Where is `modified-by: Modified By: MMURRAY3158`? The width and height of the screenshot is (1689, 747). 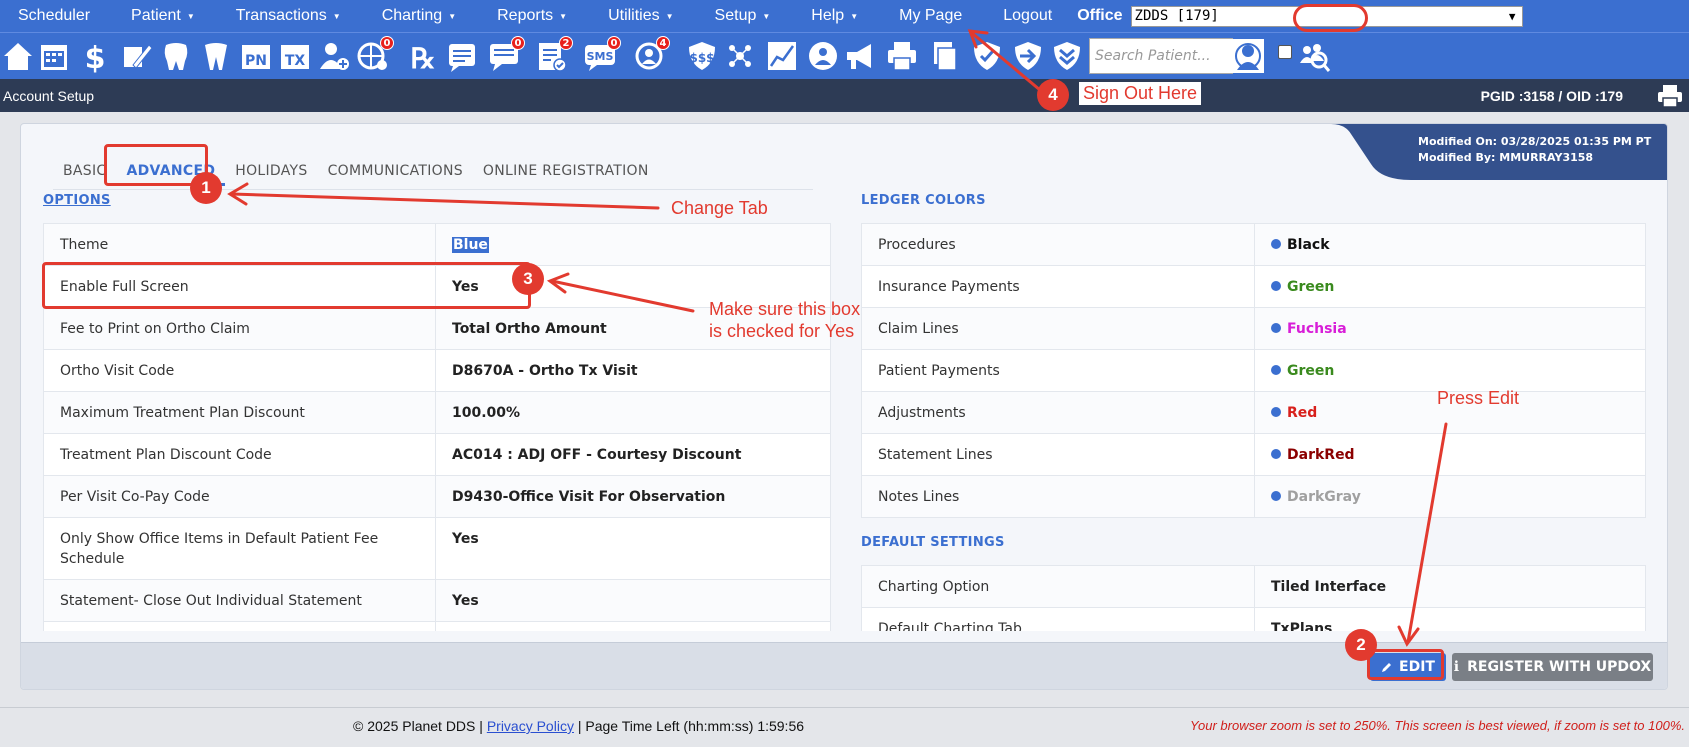 modified-by: Modified By: MMURRAY3158 is located at coordinates (1506, 157).